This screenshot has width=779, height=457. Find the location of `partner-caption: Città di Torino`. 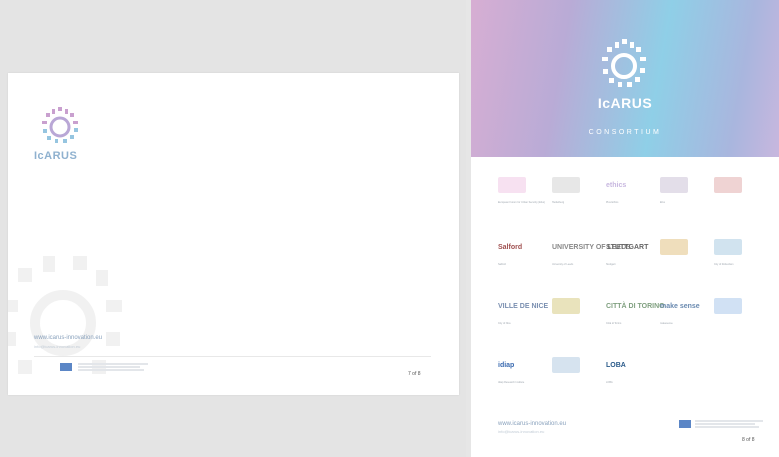

partner-caption: Città di Torino is located at coordinates (614, 323).